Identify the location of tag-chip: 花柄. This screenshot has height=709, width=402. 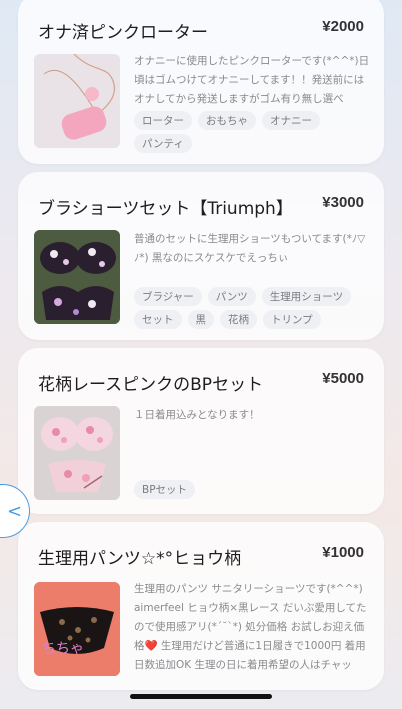
(238, 319).